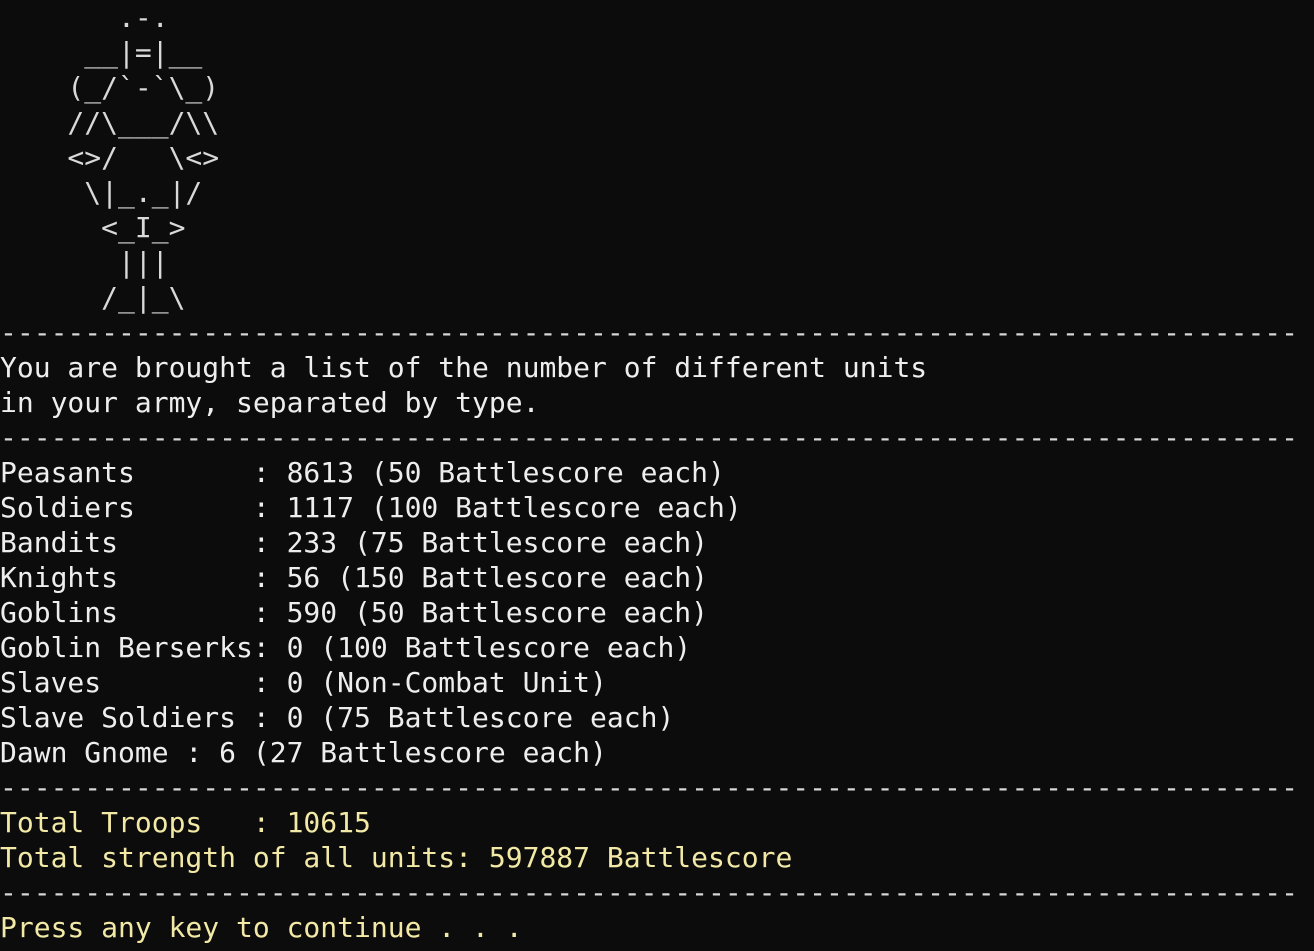 This screenshot has height=951, width=1314. What do you see at coordinates (270, 402) in the screenshot?
I see `intro-line: in your army, separated by type.` at bounding box center [270, 402].